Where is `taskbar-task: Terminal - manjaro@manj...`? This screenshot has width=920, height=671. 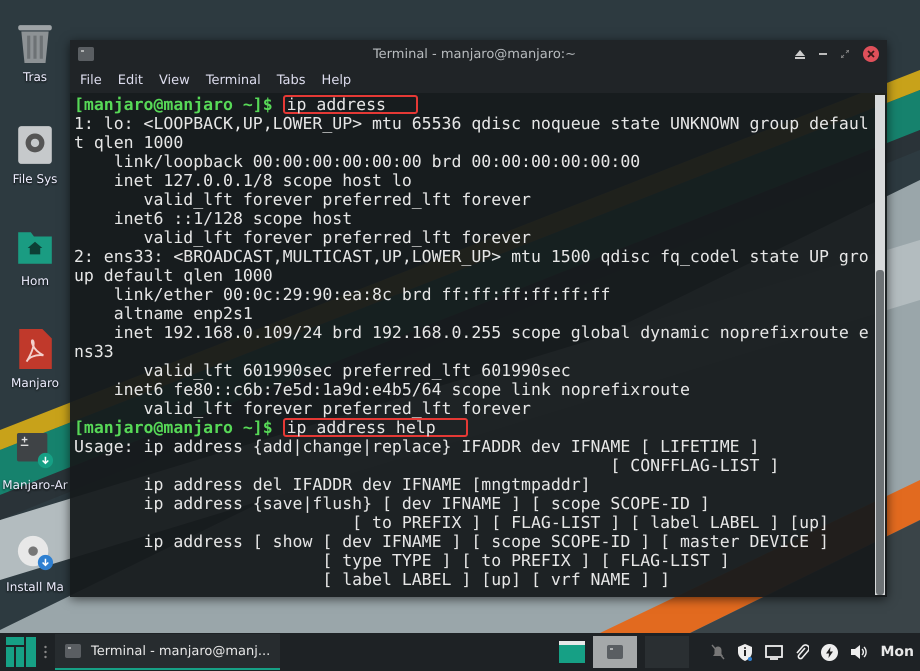 taskbar-task: Terminal - manjaro@manj... is located at coordinates (167, 652).